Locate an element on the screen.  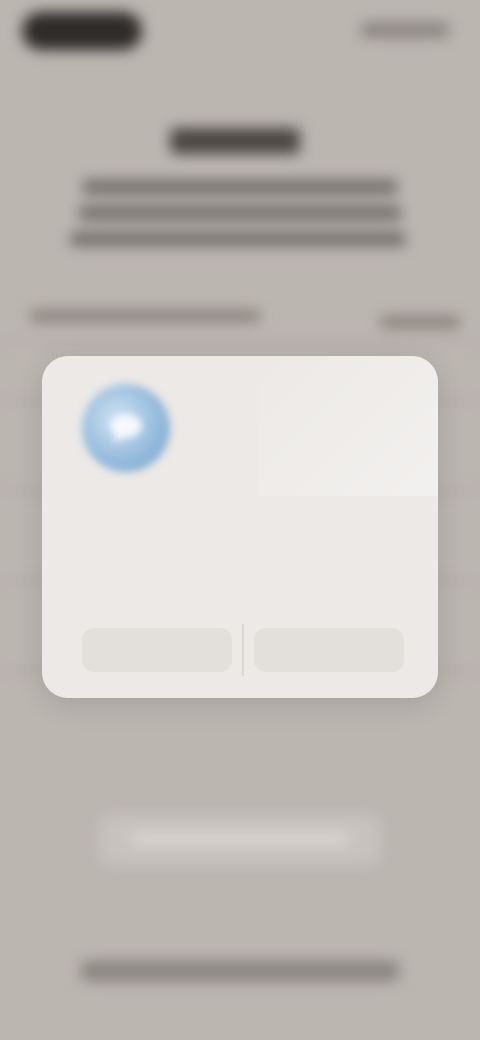
status-bar-time is located at coordinates (82, 31).